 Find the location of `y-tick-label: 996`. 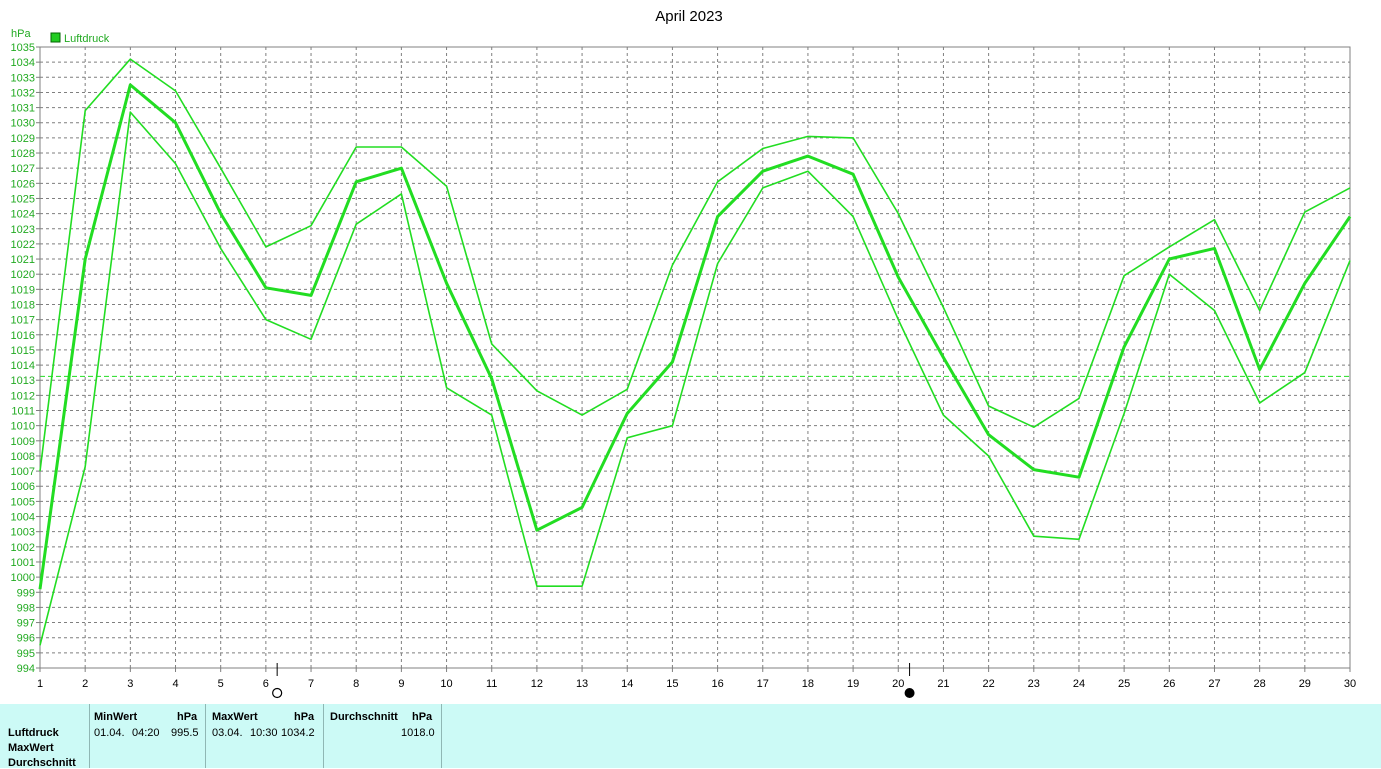

y-tick-label: 996 is located at coordinates (26, 639).